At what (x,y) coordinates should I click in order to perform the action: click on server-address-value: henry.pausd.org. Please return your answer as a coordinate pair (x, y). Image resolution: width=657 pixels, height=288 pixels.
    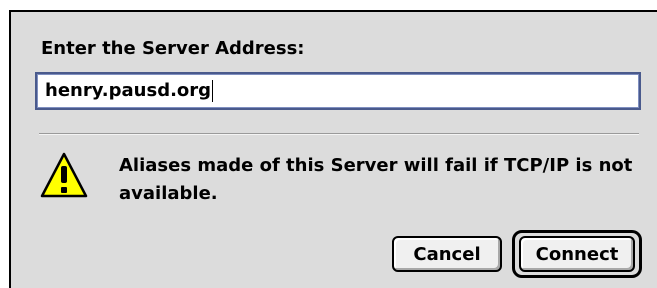
    Looking at the image, I should click on (128, 90).